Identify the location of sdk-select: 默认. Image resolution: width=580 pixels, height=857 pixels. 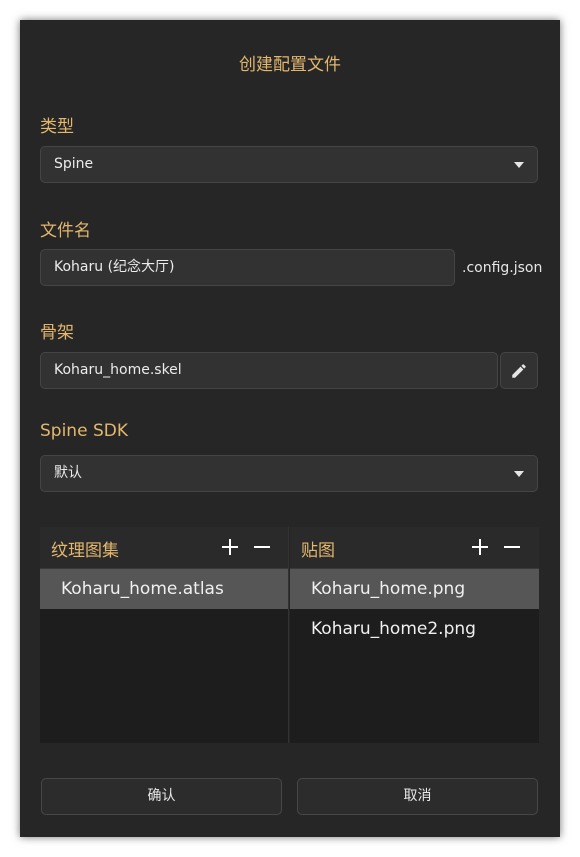
(289, 473).